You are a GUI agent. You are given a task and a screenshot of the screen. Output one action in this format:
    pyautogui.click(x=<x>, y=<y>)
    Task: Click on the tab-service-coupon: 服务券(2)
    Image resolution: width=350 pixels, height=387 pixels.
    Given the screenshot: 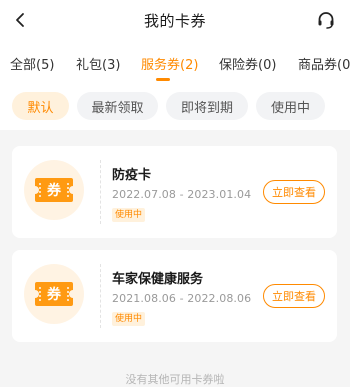 What is the action you would take?
    pyautogui.click(x=169, y=63)
    